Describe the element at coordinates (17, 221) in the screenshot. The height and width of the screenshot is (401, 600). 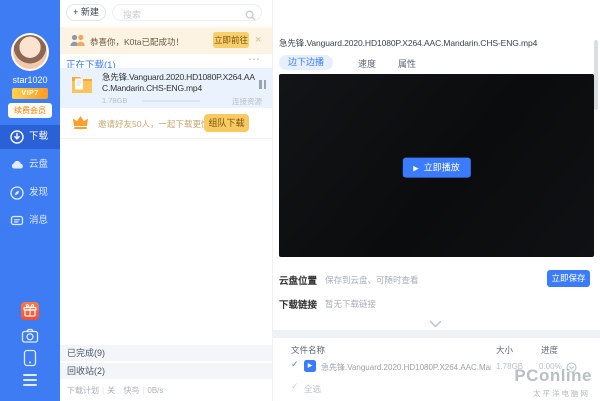
I see `message-icon` at that location.